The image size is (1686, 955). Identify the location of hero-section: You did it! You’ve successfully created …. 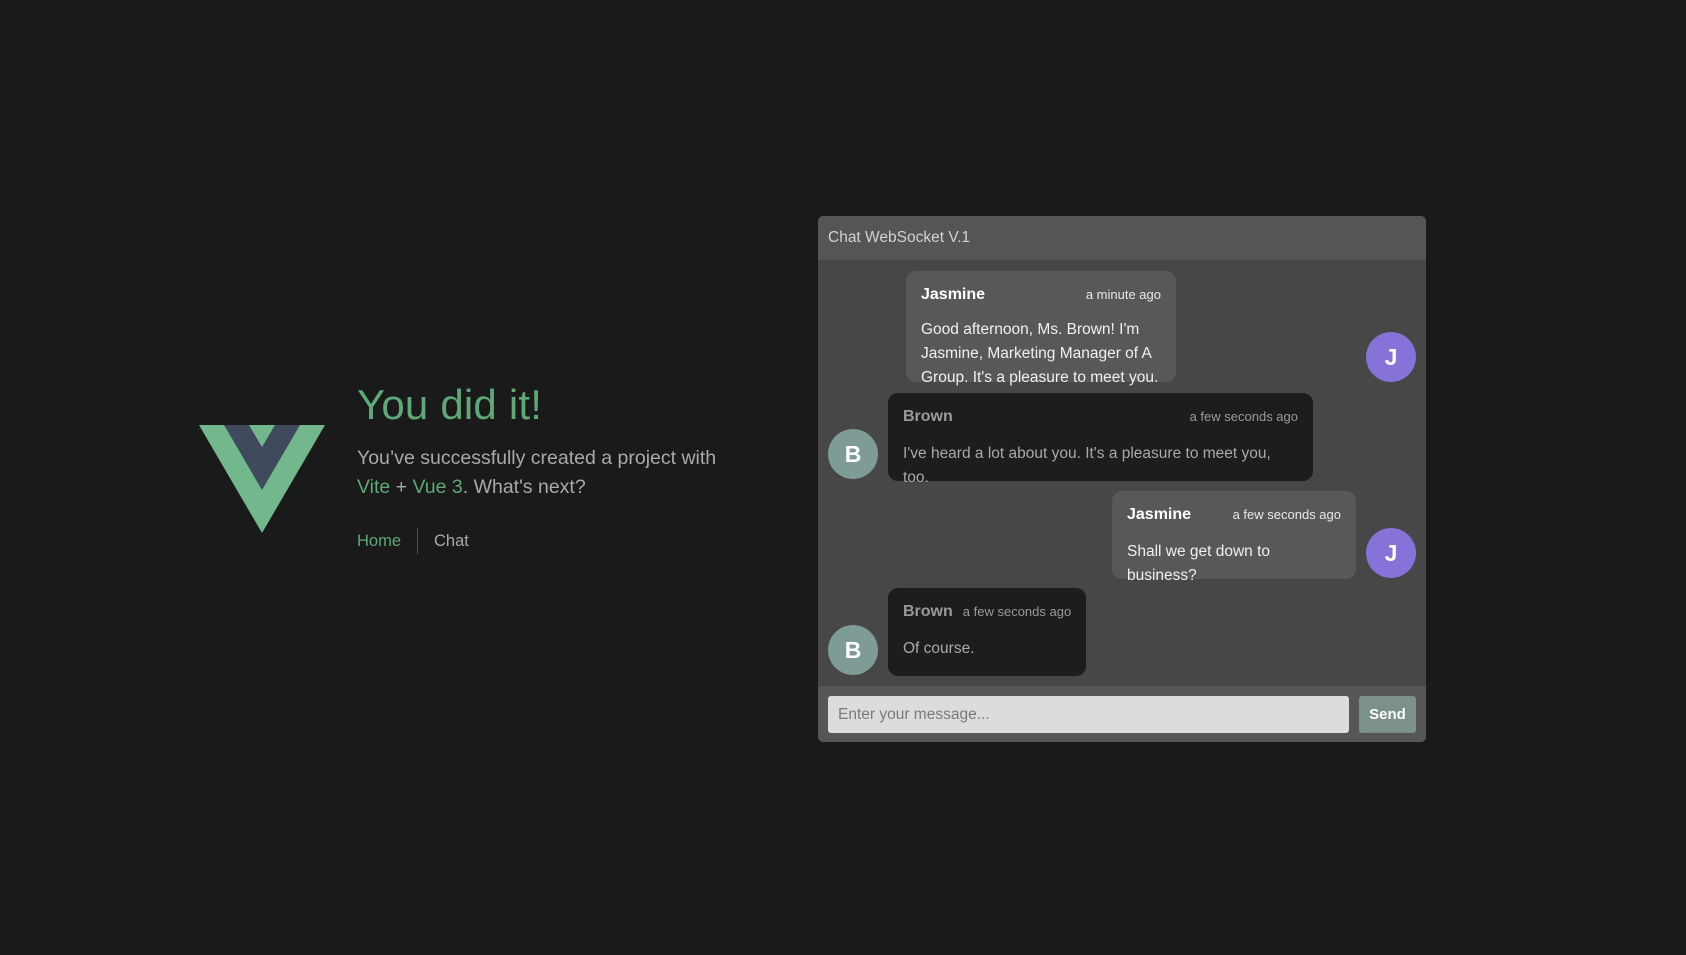
(567, 466).